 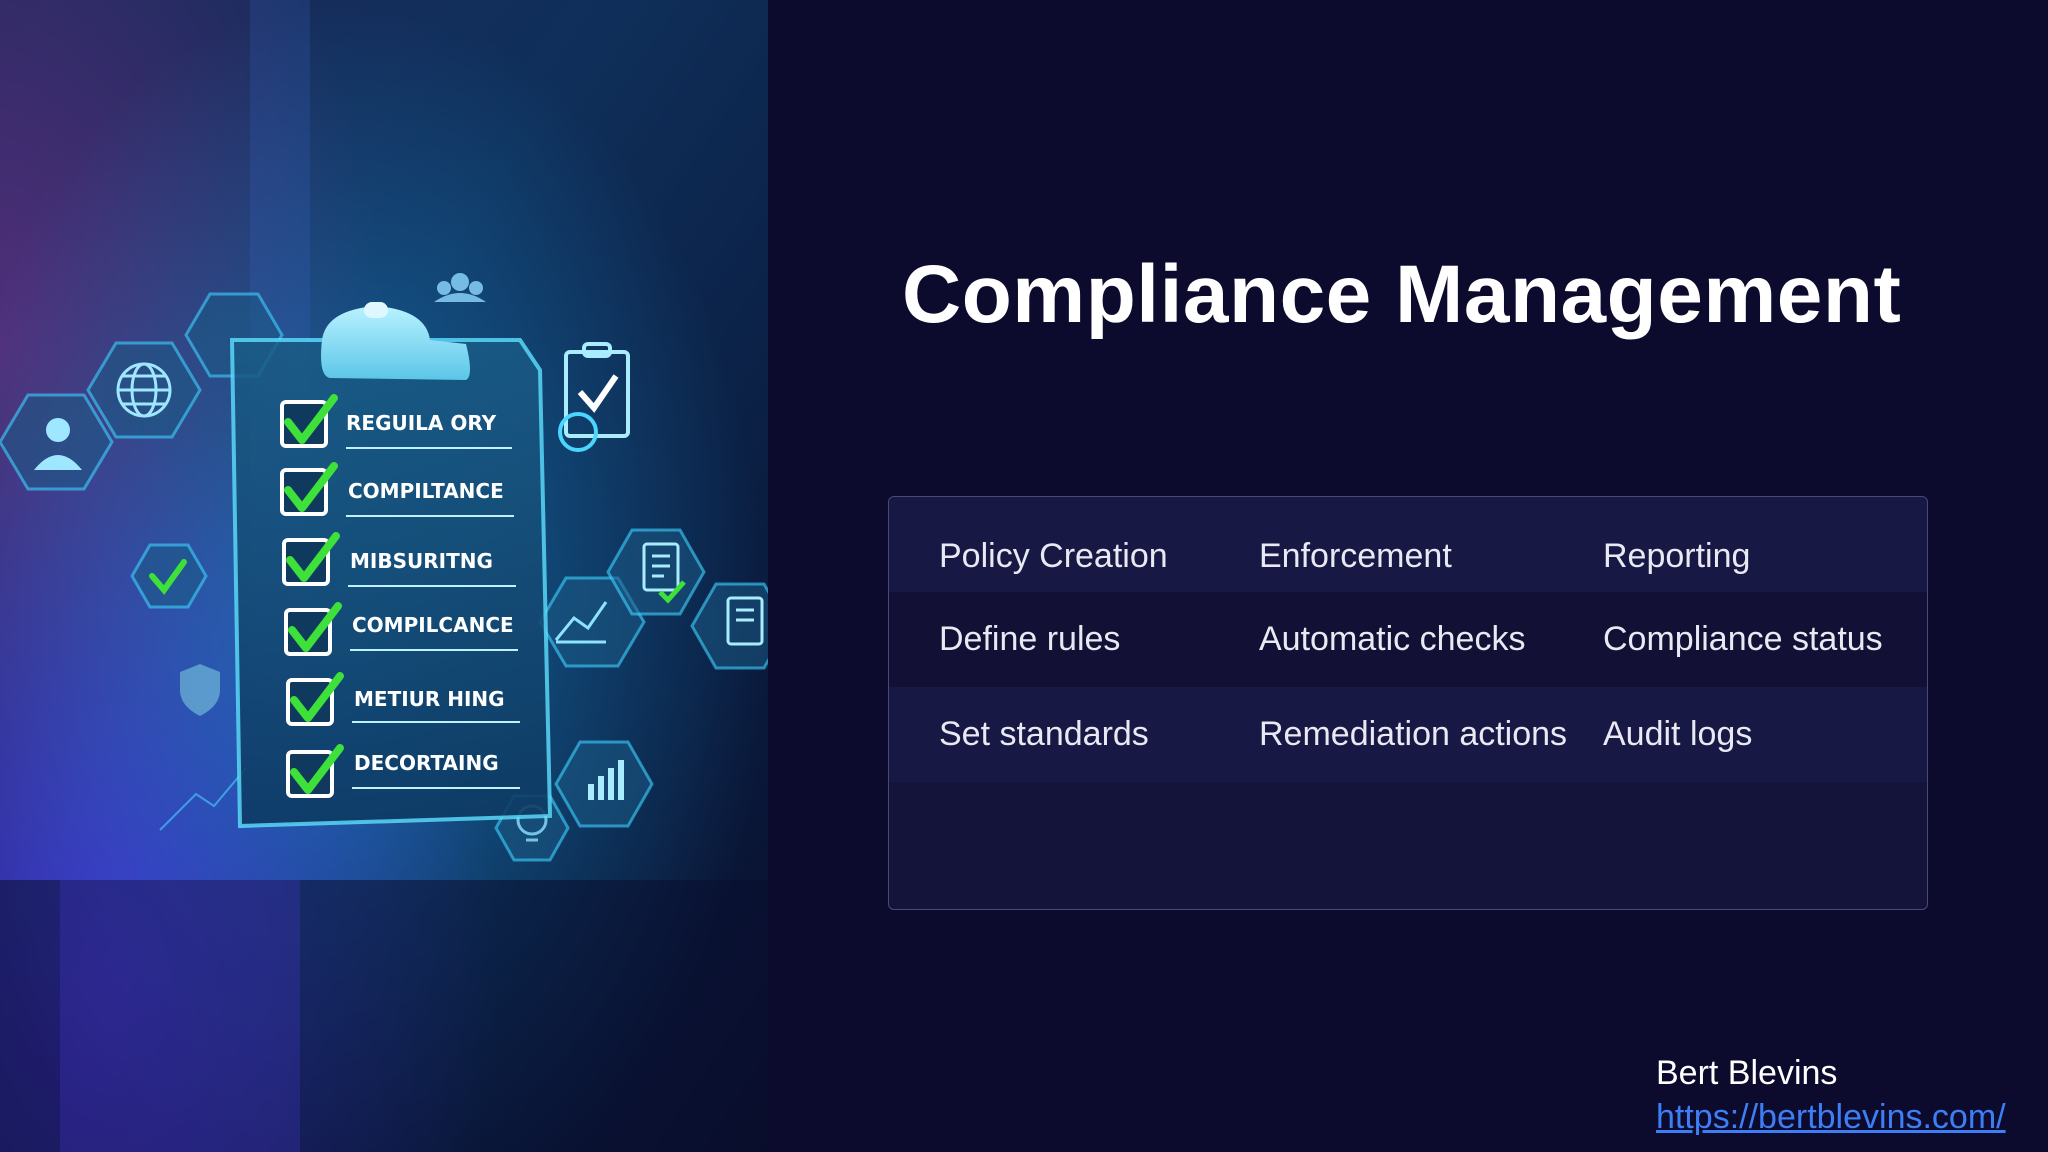 What do you see at coordinates (1678, 734) in the screenshot?
I see `table-cell: Audit logs` at bounding box center [1678, 734].